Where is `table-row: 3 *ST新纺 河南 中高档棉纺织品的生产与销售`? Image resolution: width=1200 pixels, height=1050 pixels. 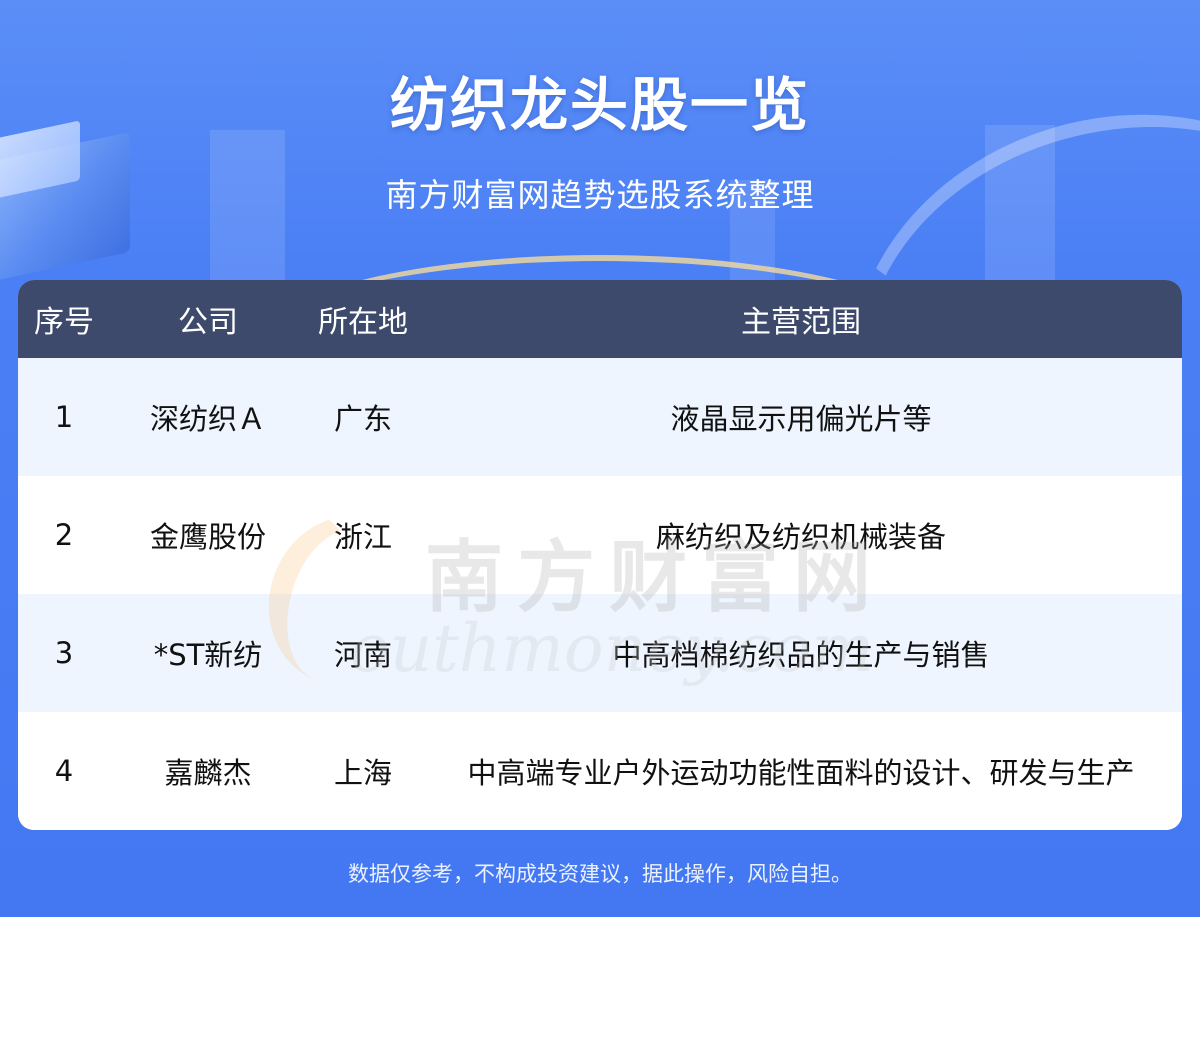 table-row: 3 *ST新纺 河南 中高档棉纺织品的生产与销售 is located at coordinates (600, 653).